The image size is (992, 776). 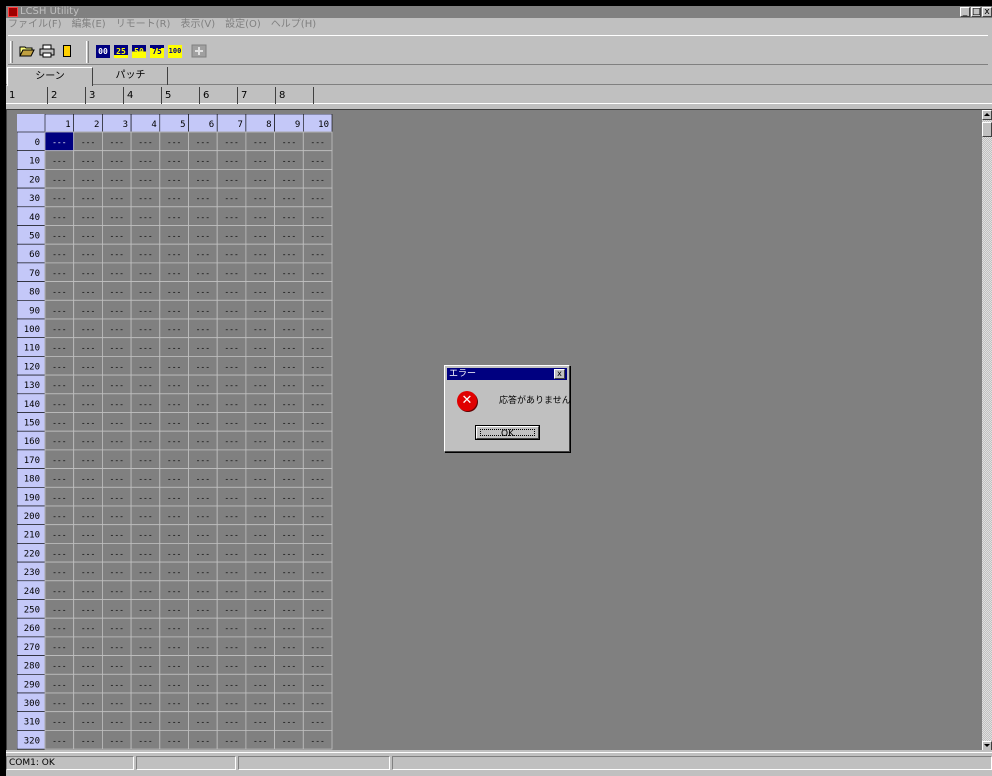 What do you see at coordinates (89, 24) in the screenshot?
I see `menu-edit: 編集(E)` at bounding box center [89, 24].